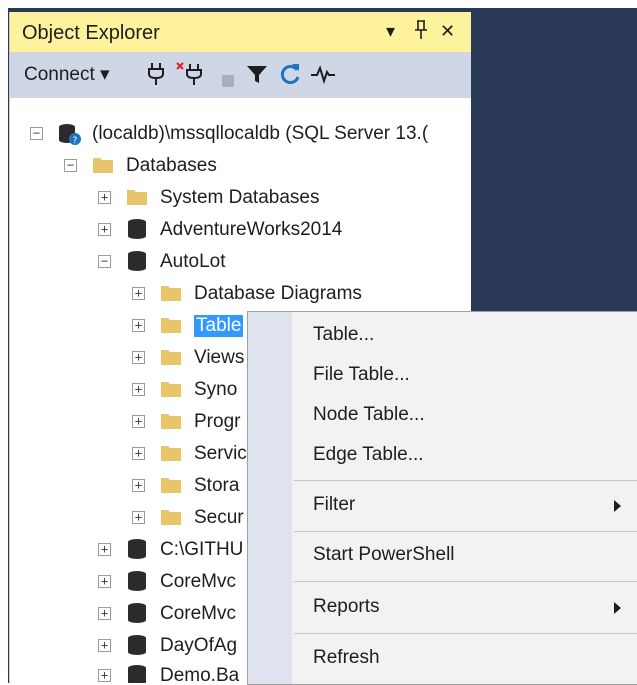  Describe the element at coordinates (69, 134) in the screenshot. I see `server-icon: ?` at that location.